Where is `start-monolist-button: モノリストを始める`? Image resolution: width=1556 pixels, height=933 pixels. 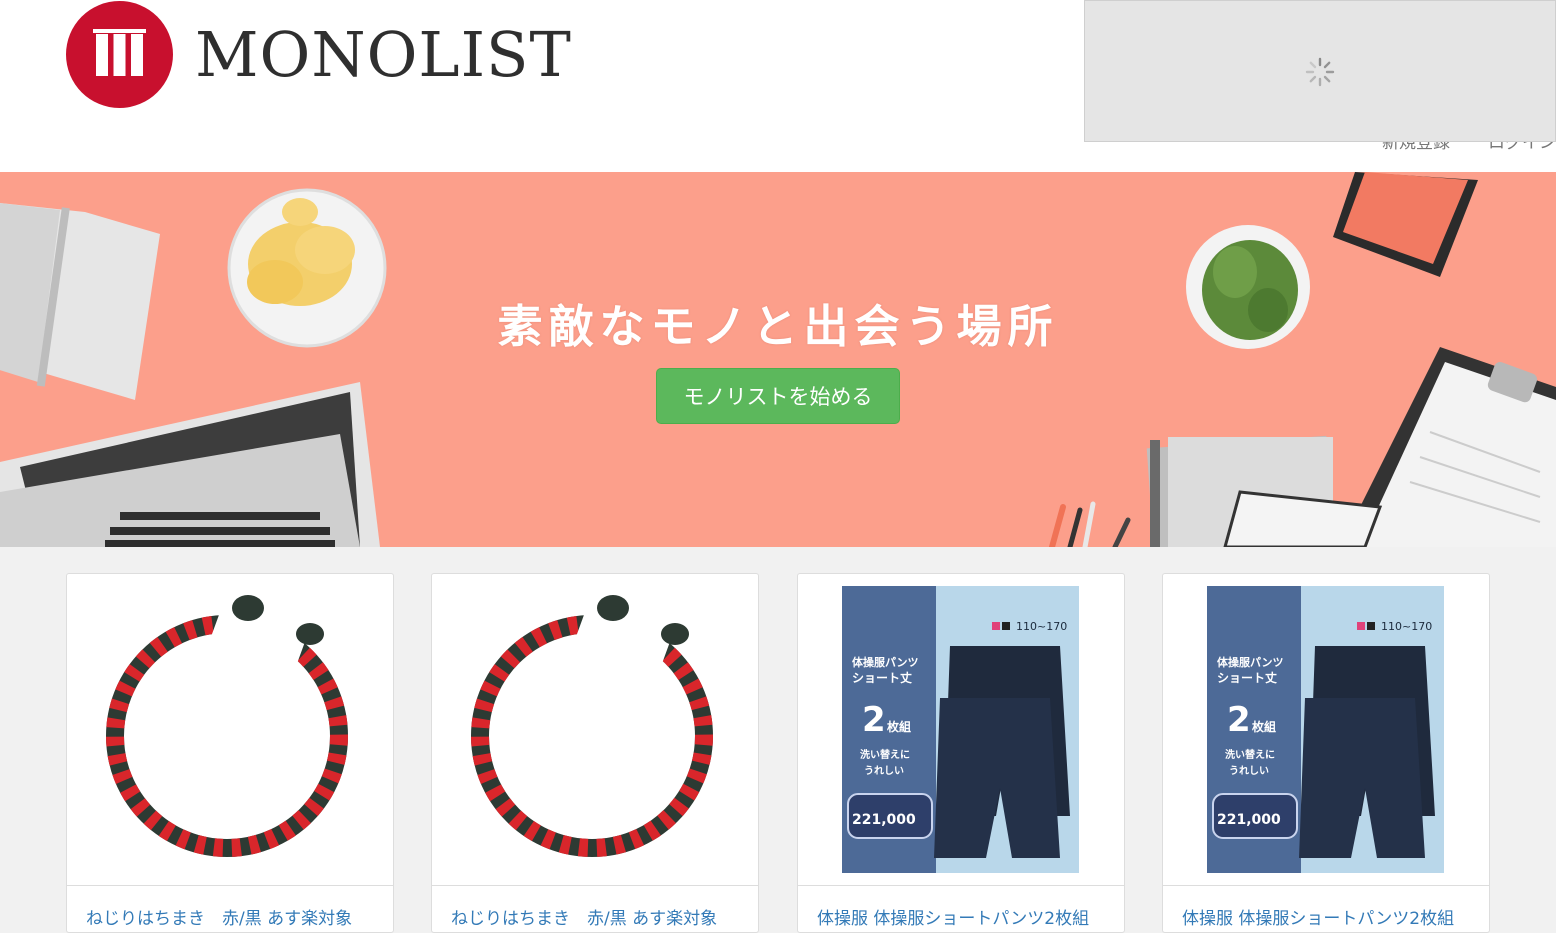
start-monolist-button: モノリストを始める is located at coordinates (778, 396).